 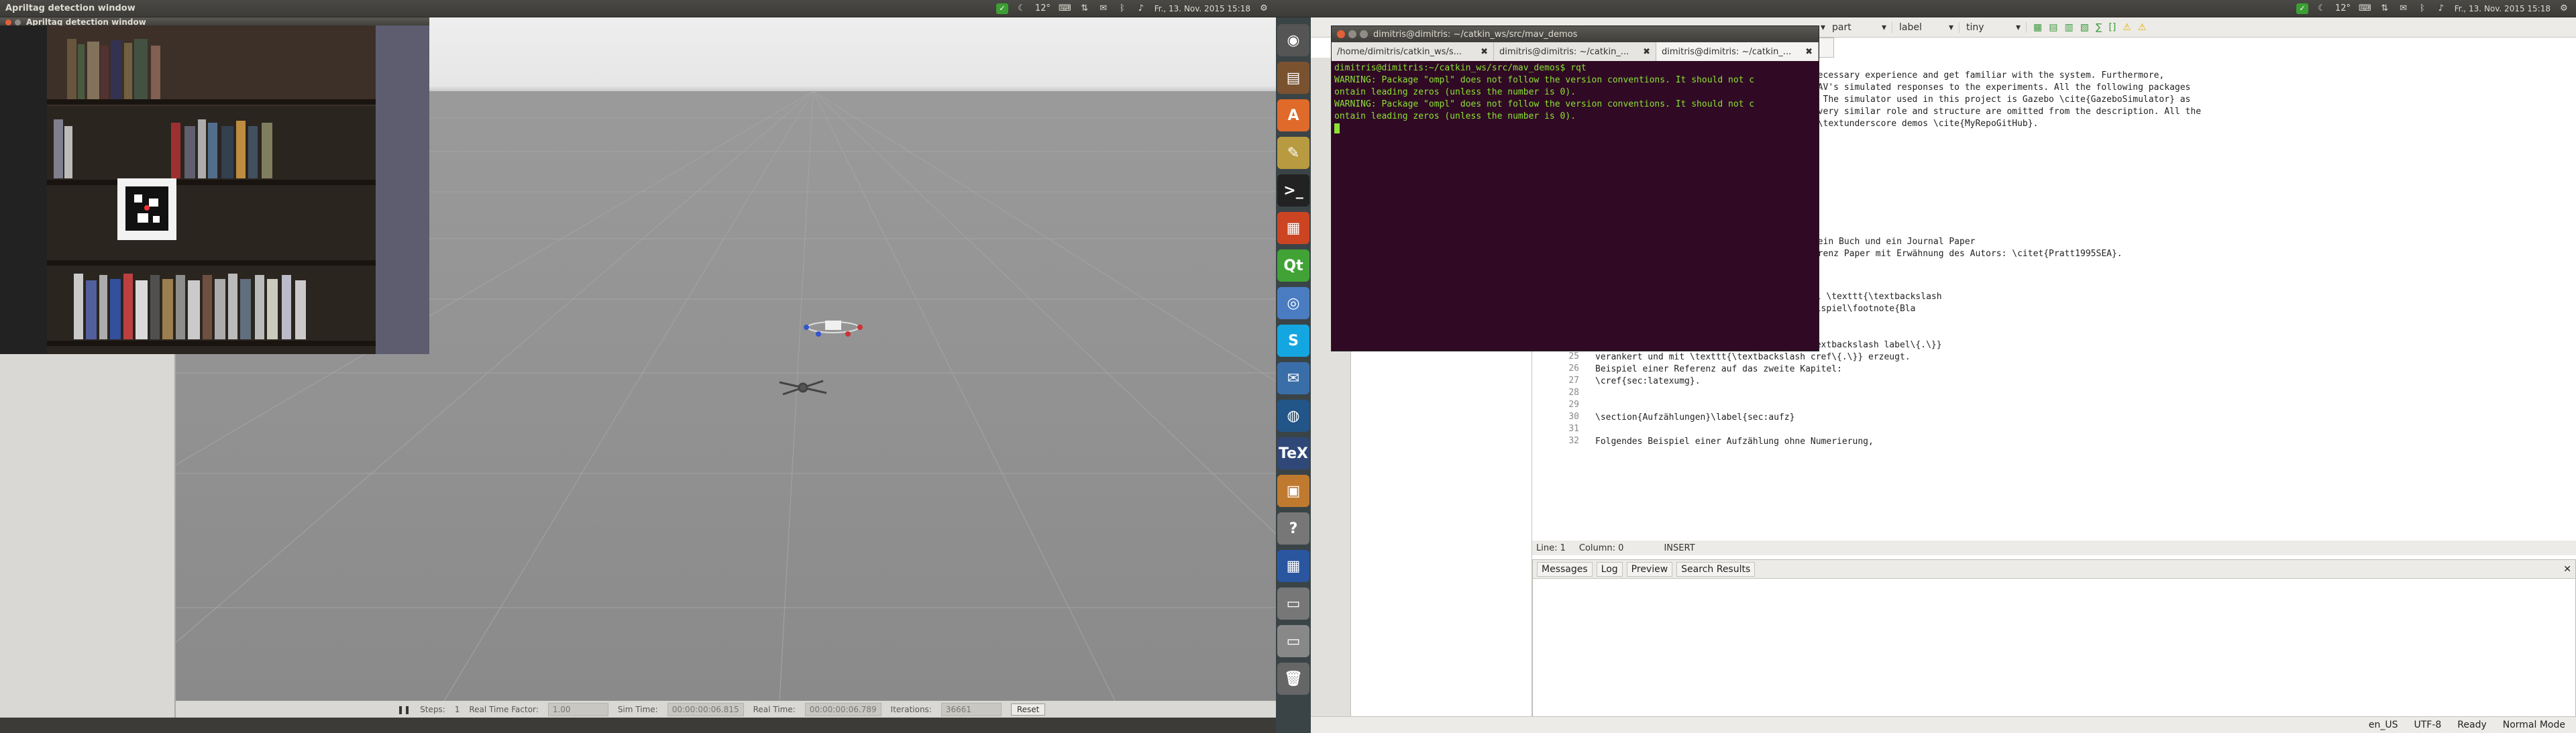 I want to click on label-select: label ▾, so click(x=1929, y=27).